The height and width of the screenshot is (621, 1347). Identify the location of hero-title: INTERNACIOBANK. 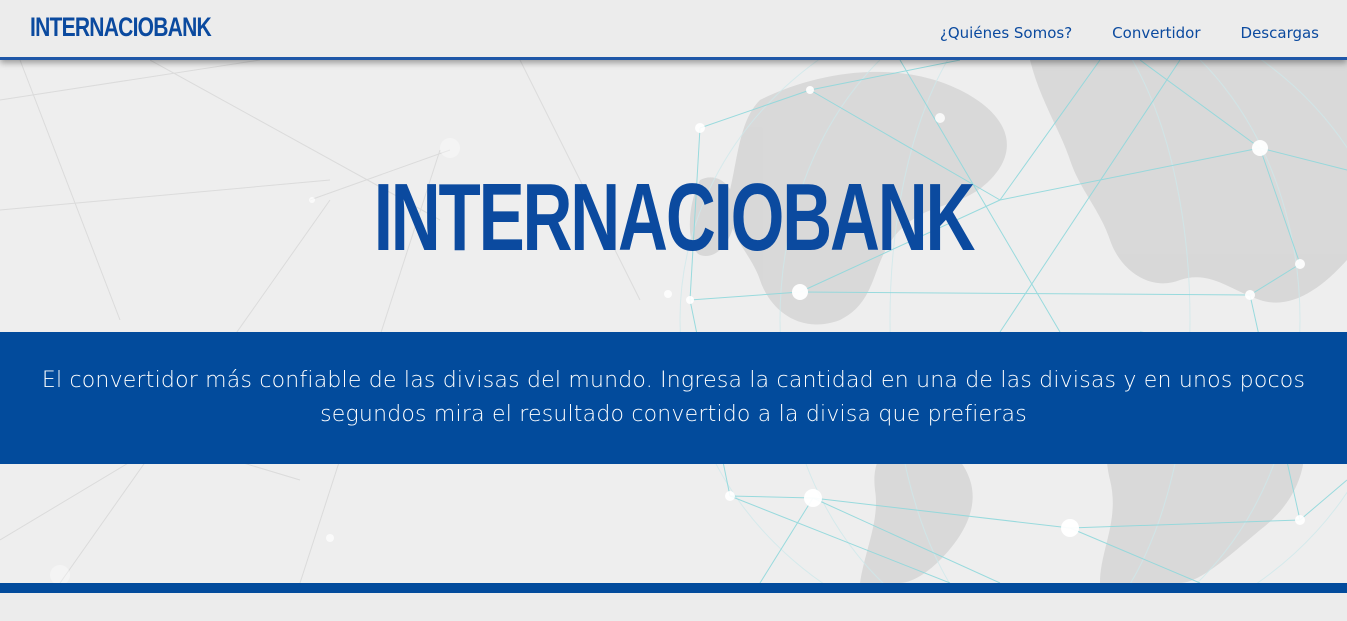
(674, 217).